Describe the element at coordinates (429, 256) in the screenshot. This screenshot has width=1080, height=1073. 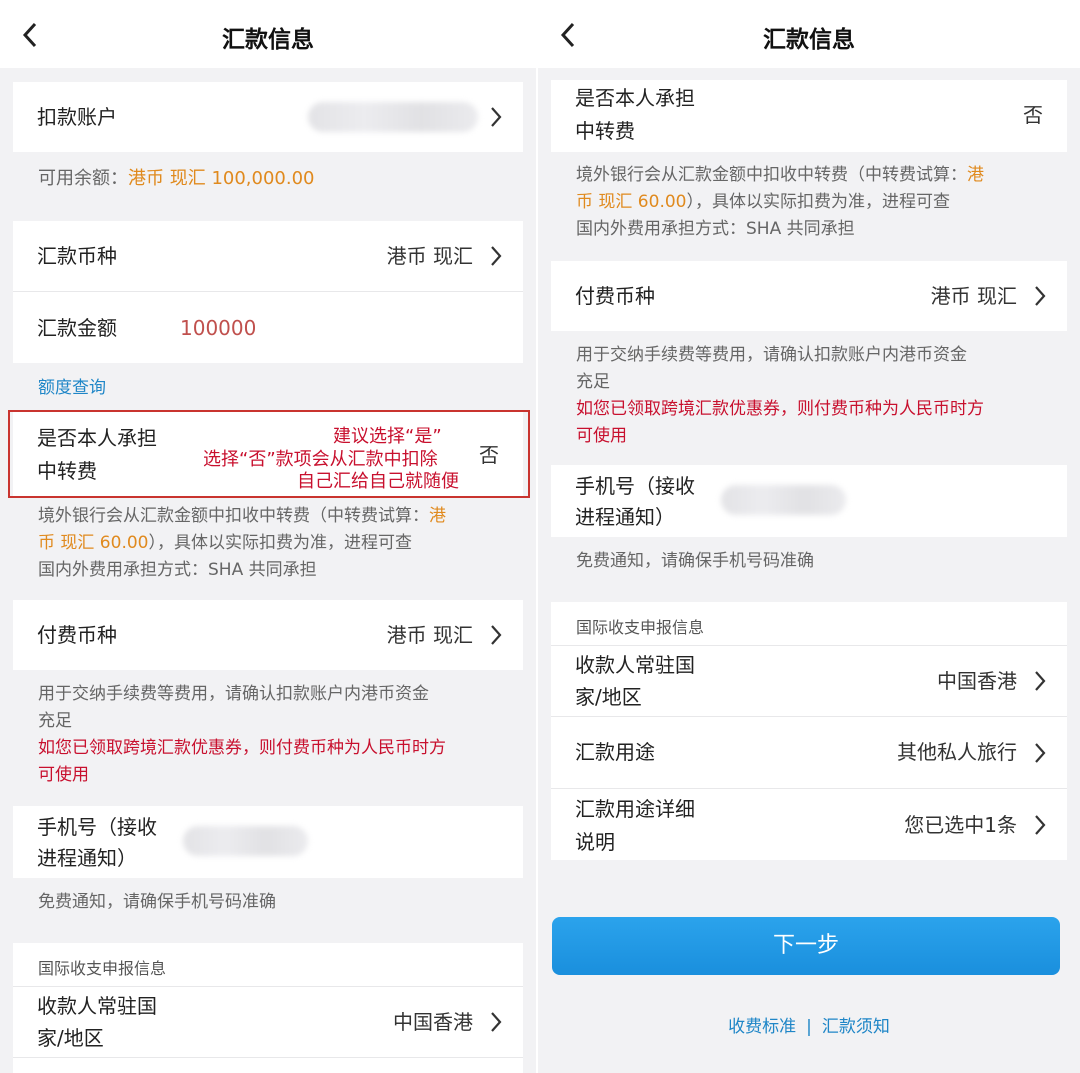
I see `remit-currency-value: 港币 现汇` at that location.